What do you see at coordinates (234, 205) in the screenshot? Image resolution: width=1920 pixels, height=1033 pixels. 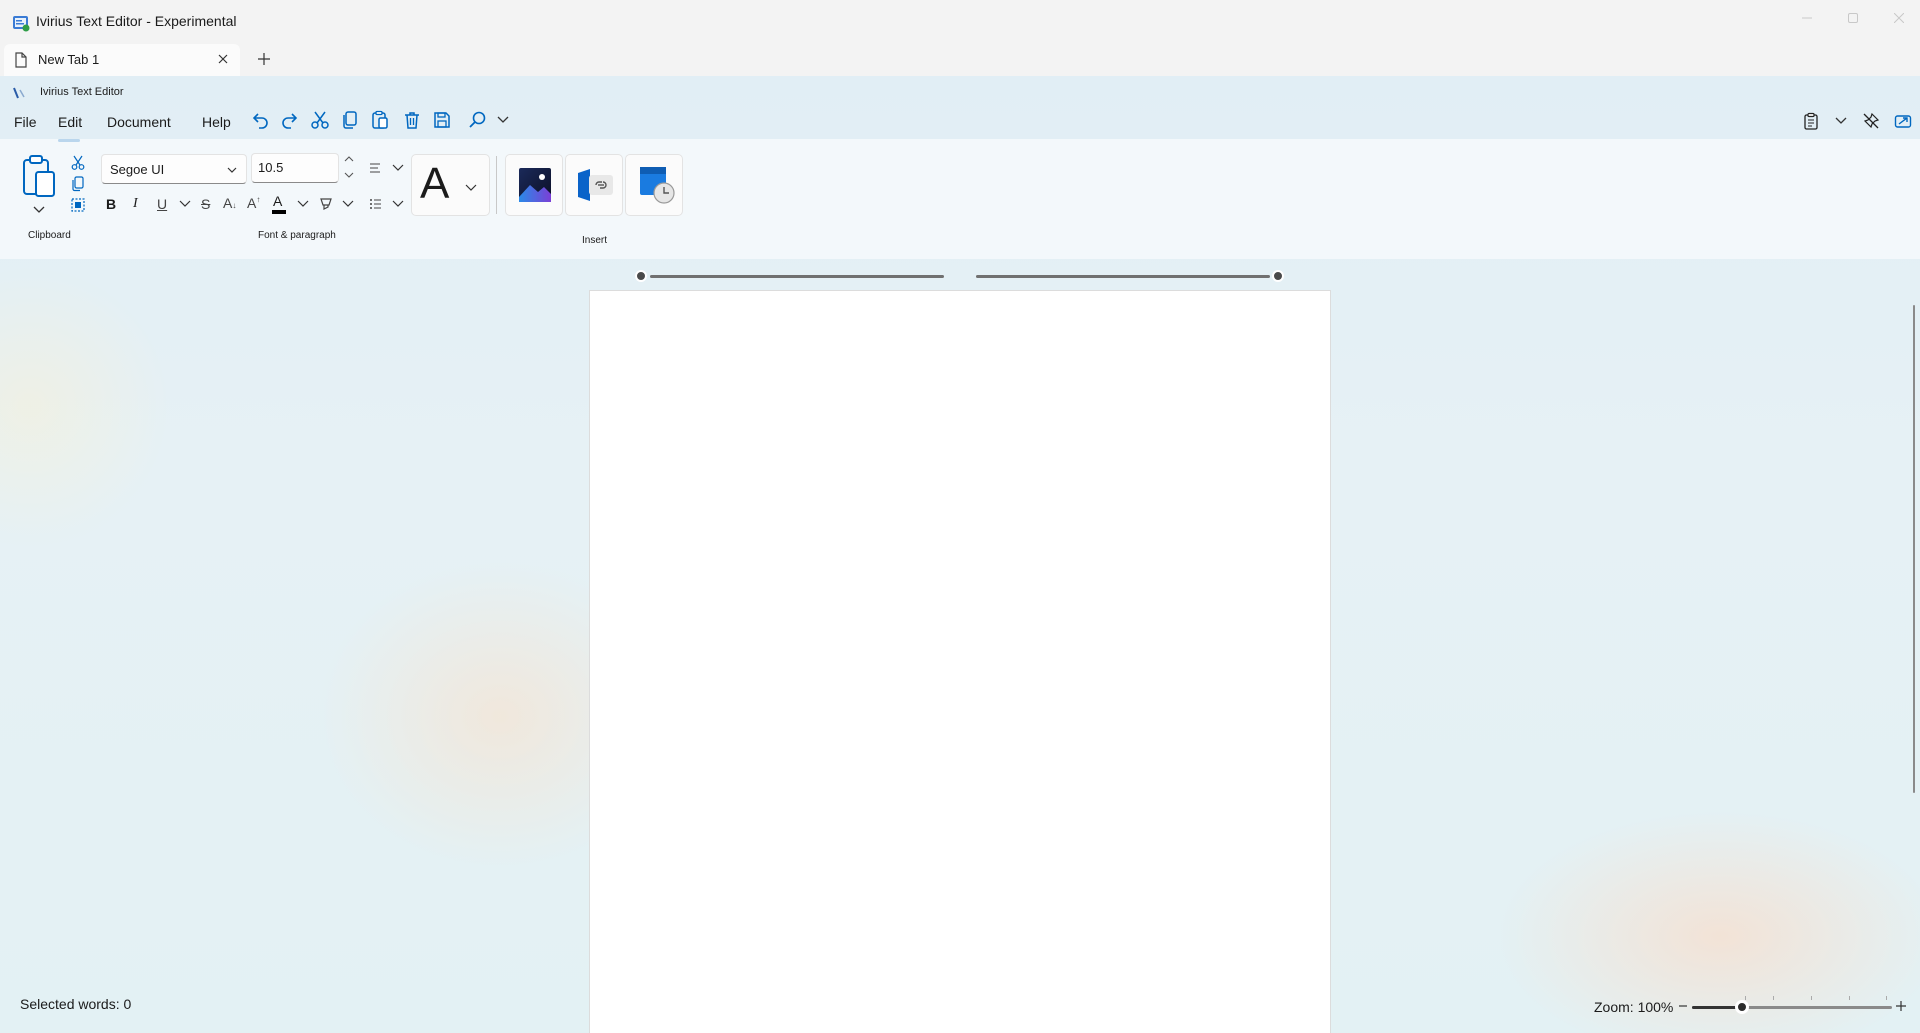 I see `subscript-mark: ↓` at bounding box center [234, 205].